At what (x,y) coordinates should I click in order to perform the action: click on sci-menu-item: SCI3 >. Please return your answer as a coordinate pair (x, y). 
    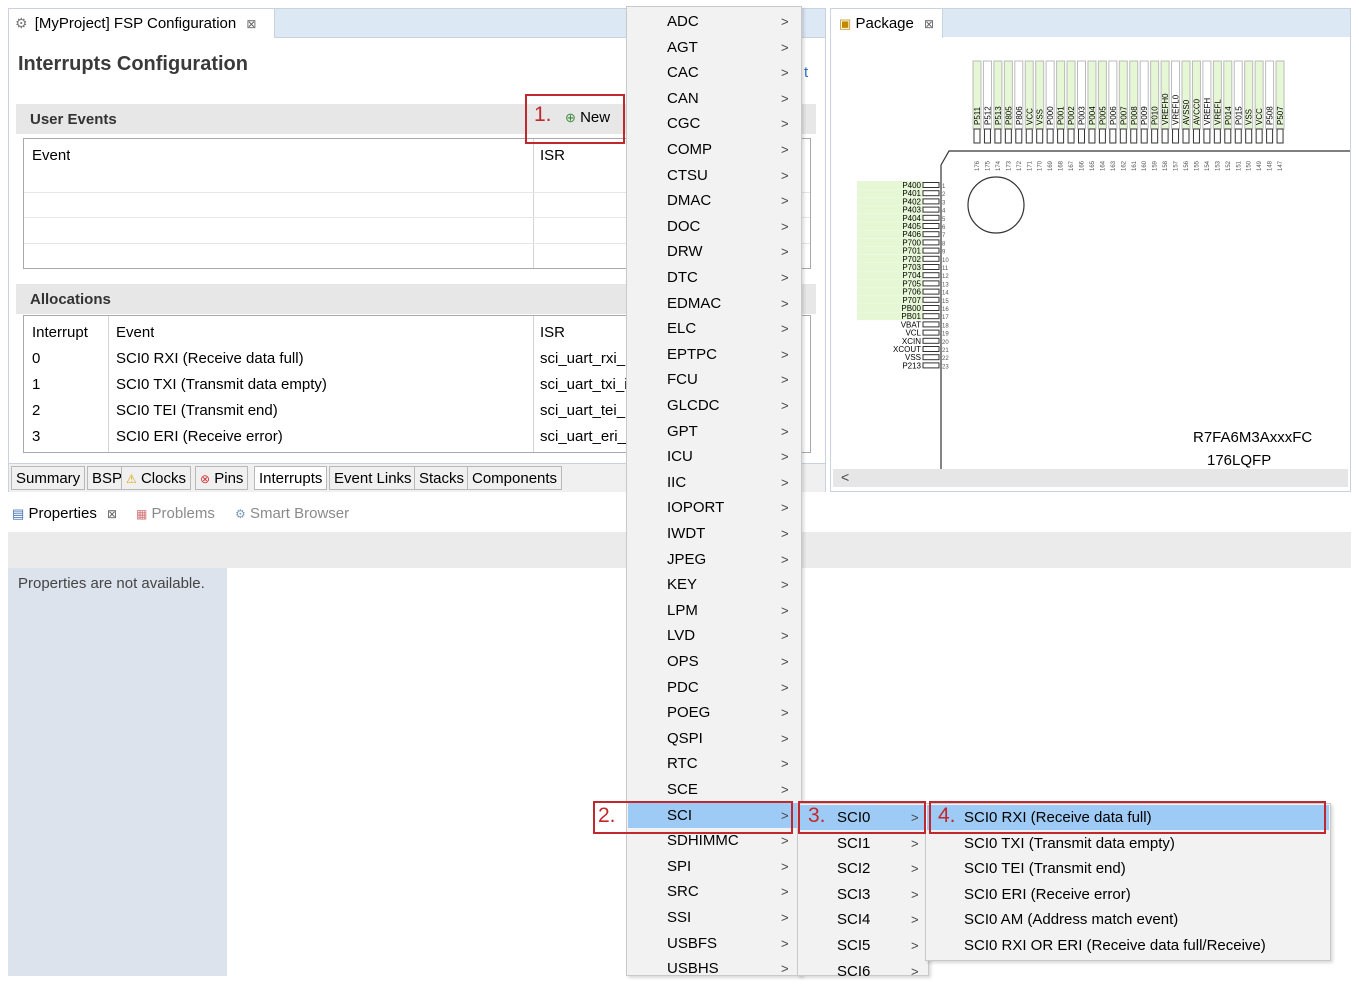
    Looking at the image, I should click on (863, 894).